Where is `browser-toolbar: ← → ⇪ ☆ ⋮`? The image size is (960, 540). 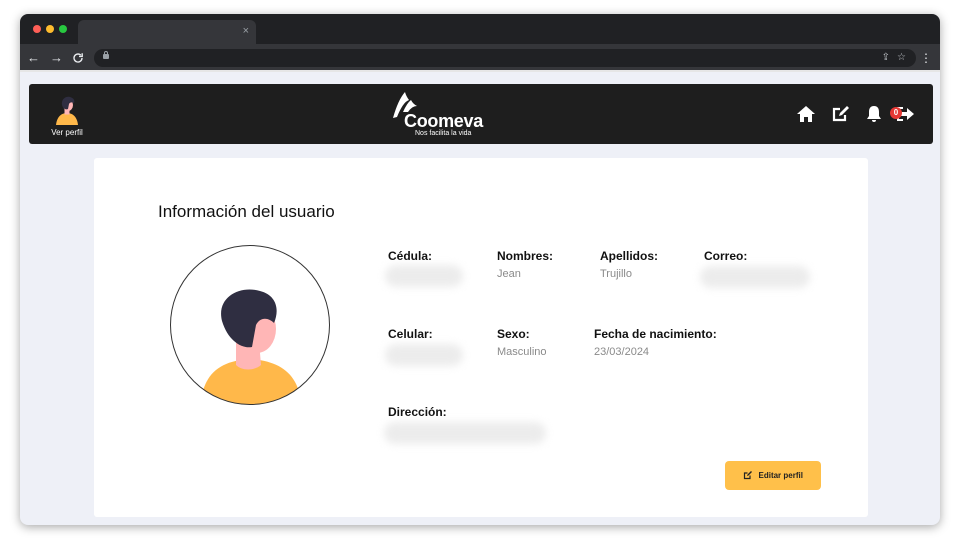 browser-toolbar: ← → ⇪ ☆ ⋮ is located at coordinates (480, 58).